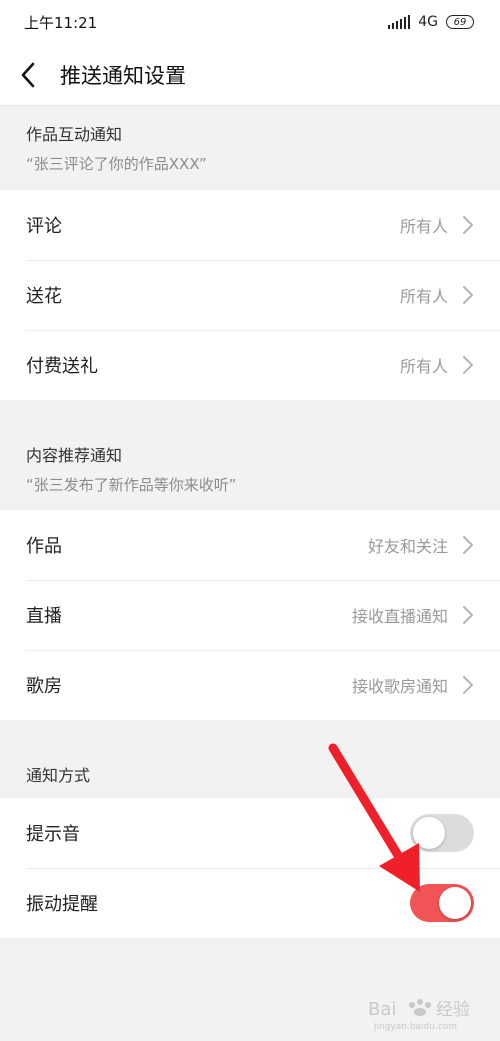  I want to click on baidu-jingyan-watermark-logo: Bai 经验 jingyan.baidu.com, so click(419, 1015).